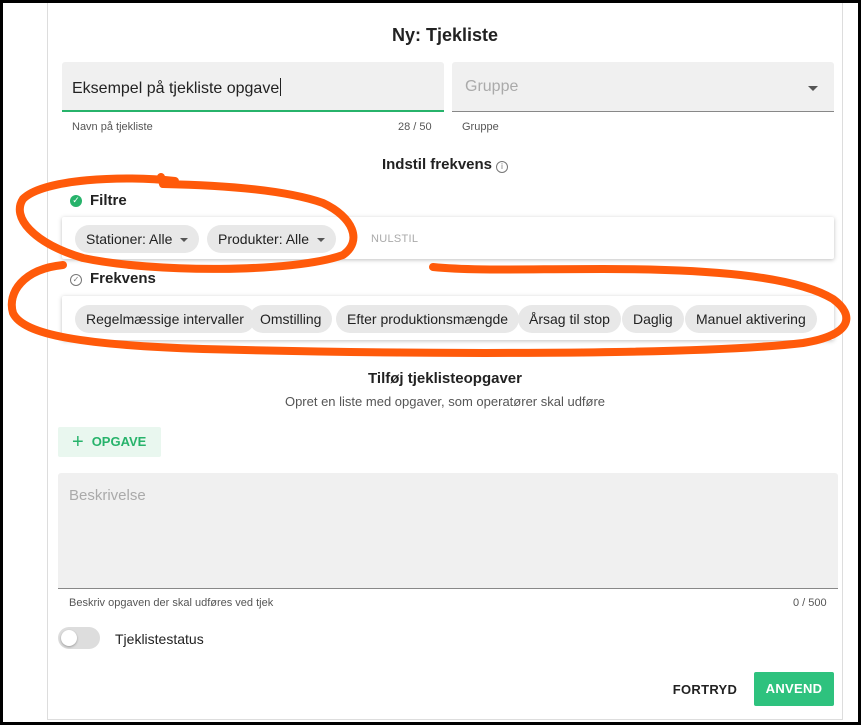 This screenshot has height=725, width=861. Describe the element at coordinates (76, 280) in the screenshot. I see `check-circle-outline-icon: ✓` at that location.